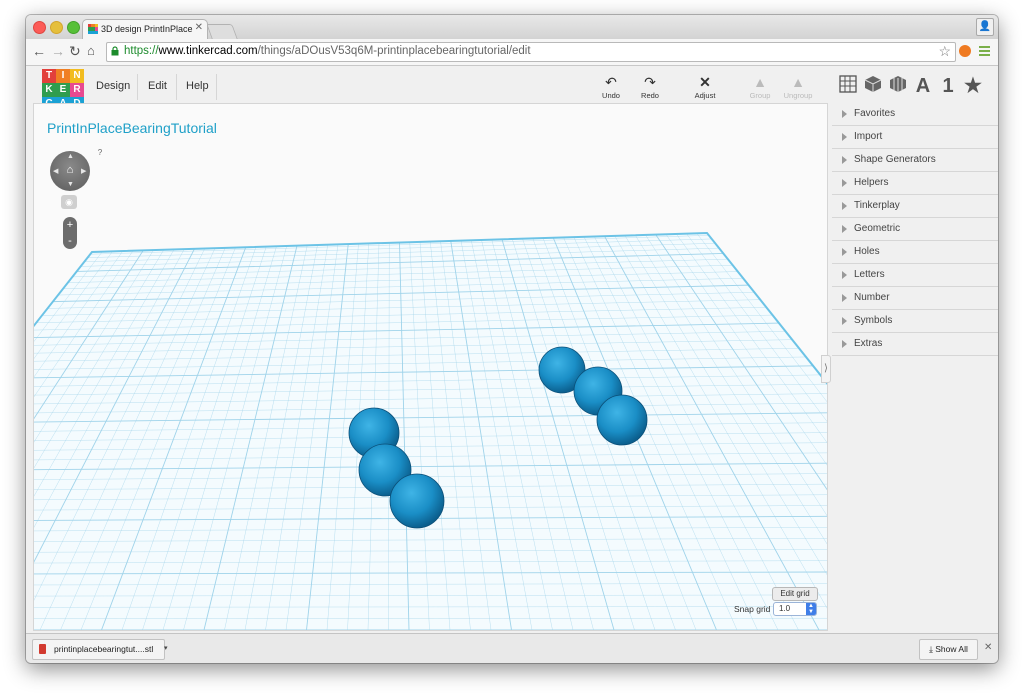 The image size is (1024, 700). What do you see at coordinates (895, 159) in the screenshot?
I see `category-label: Shape Generators` at bounding box center [895, 159].